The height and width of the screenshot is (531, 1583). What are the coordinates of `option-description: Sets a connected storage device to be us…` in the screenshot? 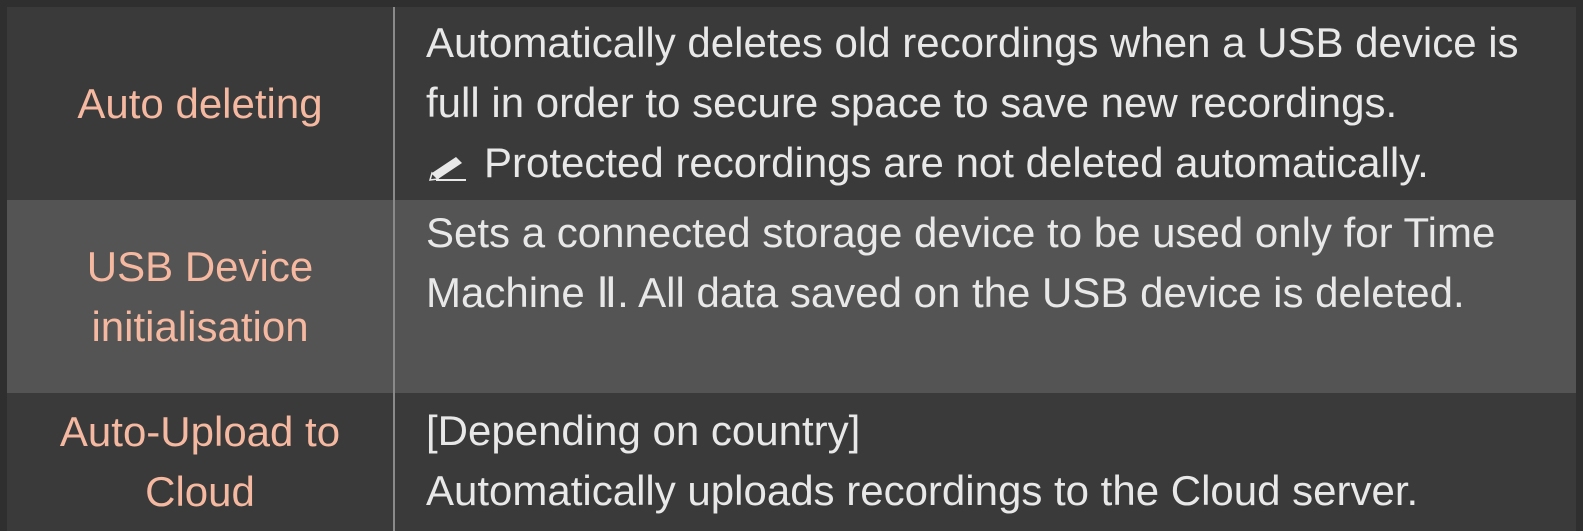 It's located at (961, 262).